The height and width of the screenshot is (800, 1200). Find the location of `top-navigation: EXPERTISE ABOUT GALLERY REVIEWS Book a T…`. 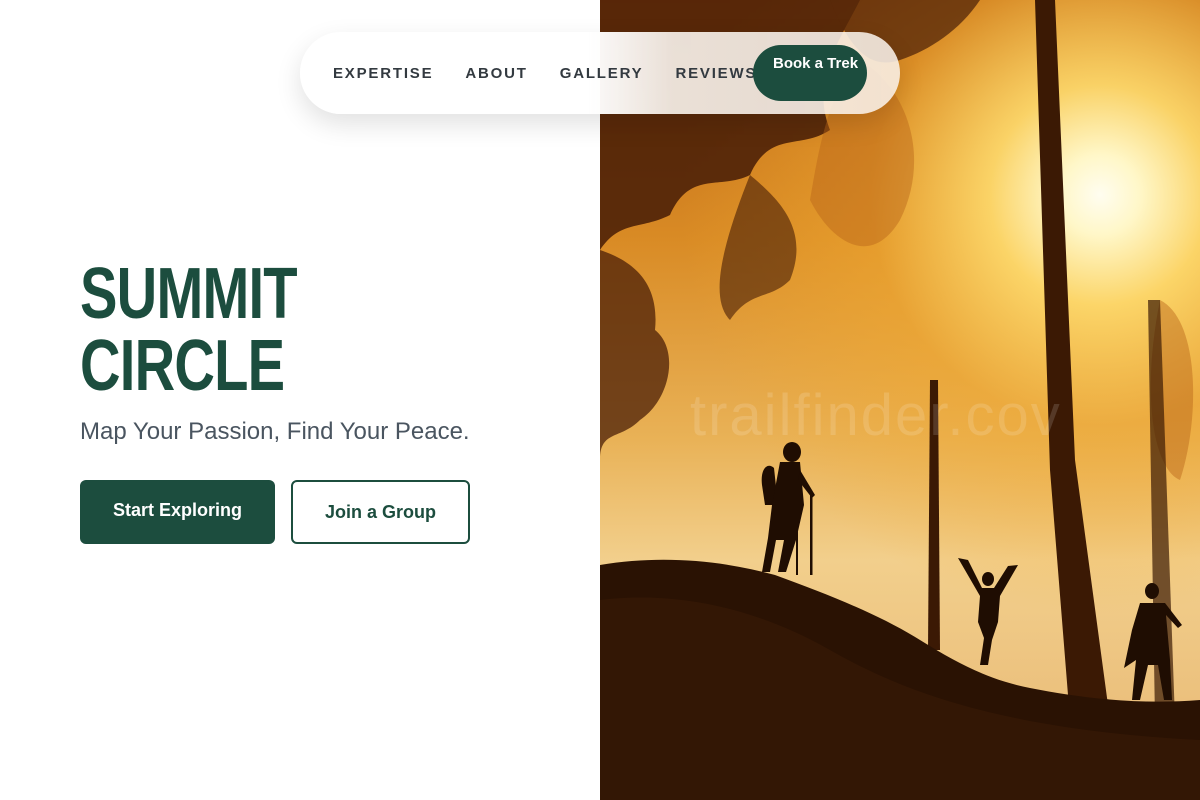

top-navigation: EXPERTISE ABOUT GALLERY REVIEWS Book a T… is located at coordinates (600, 73).